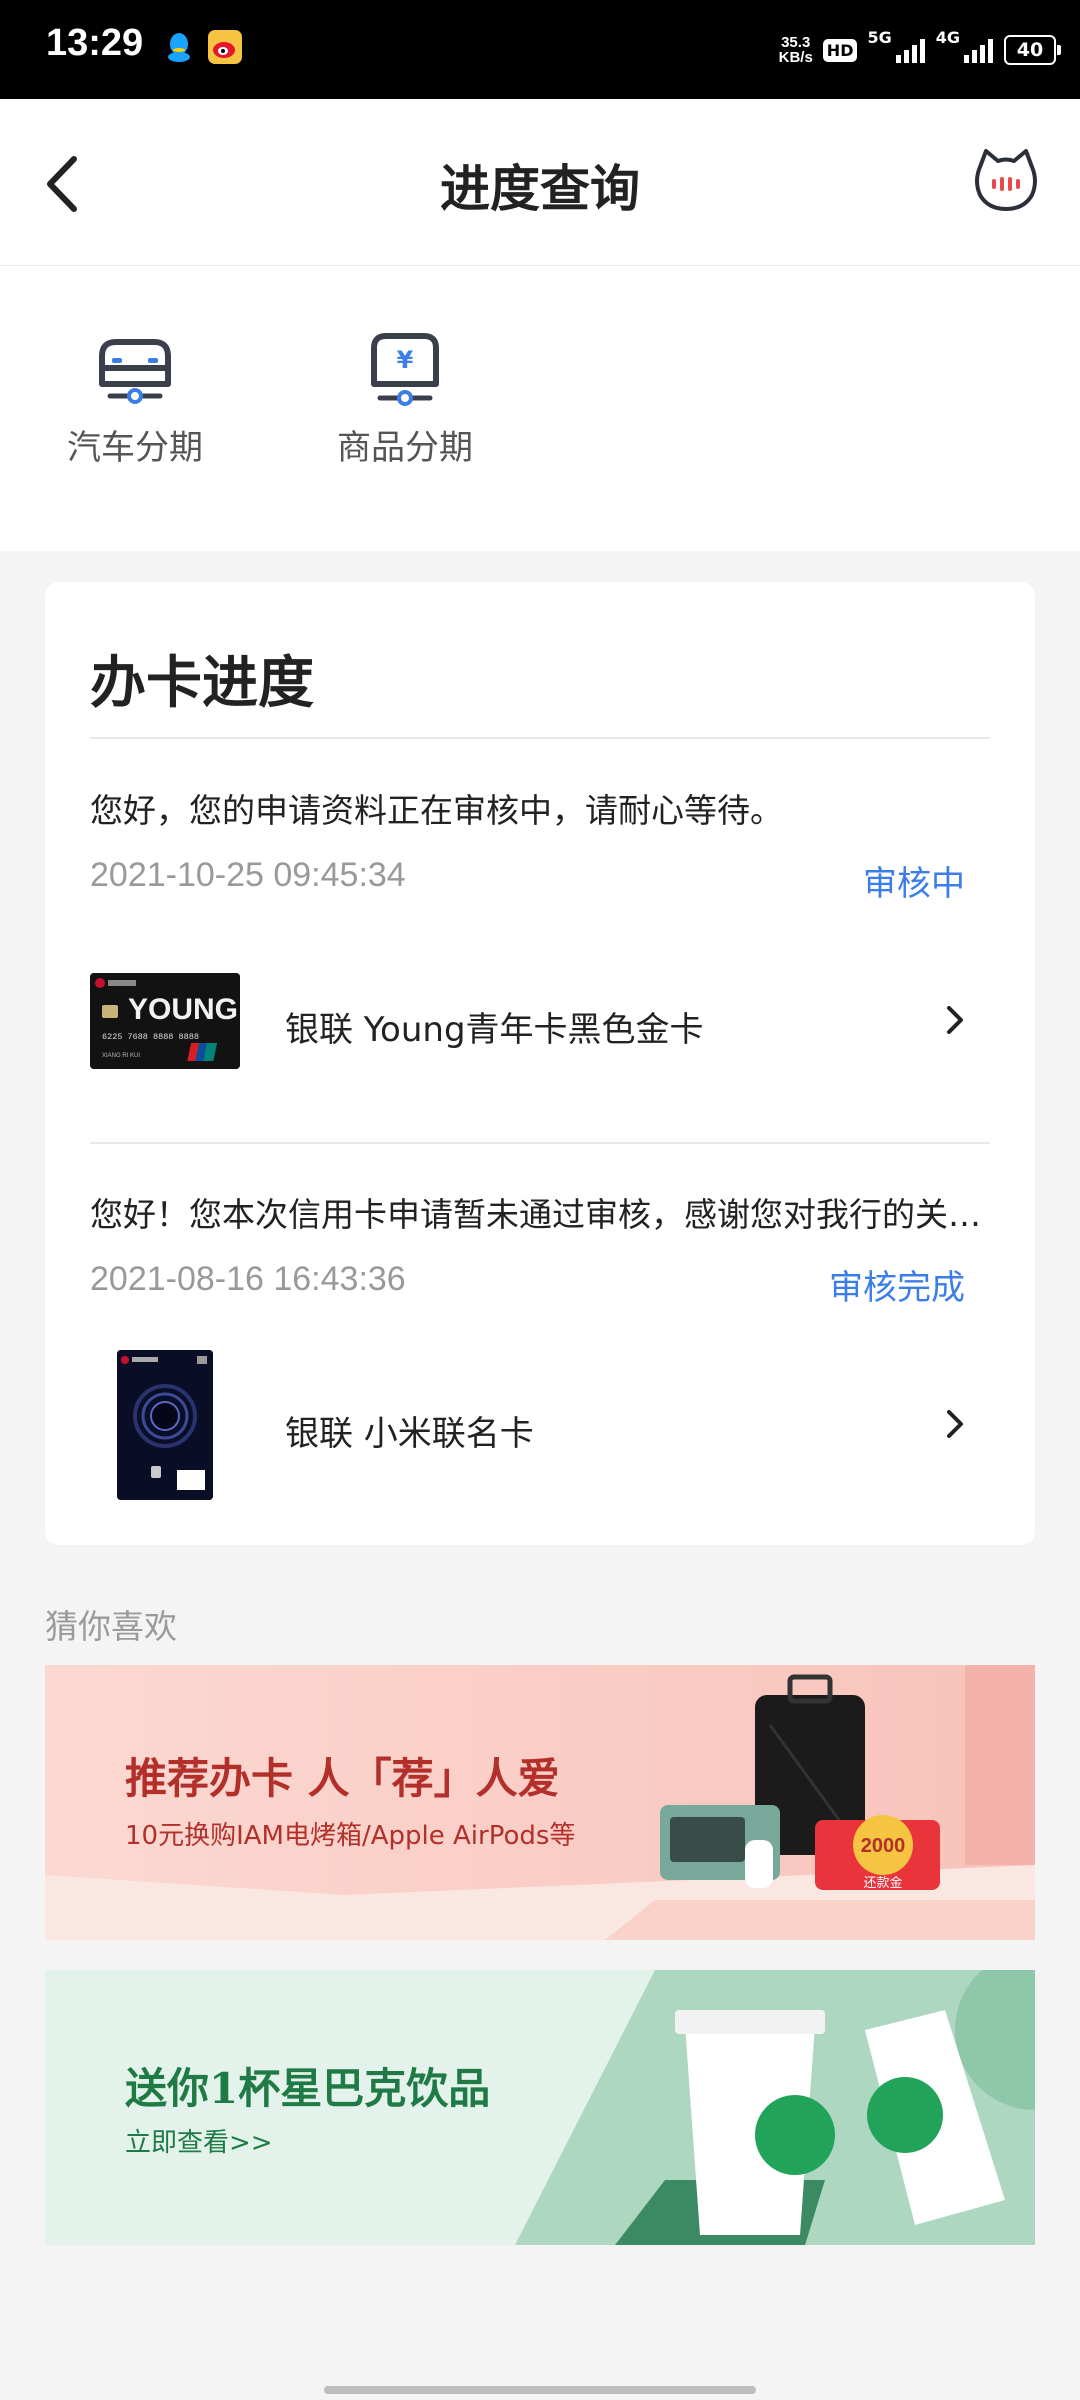  What do you see at coordinates (202, 683) in the screenshot?
I see `card-progress-title: 办卡进度` at bounding box center [202, 683].